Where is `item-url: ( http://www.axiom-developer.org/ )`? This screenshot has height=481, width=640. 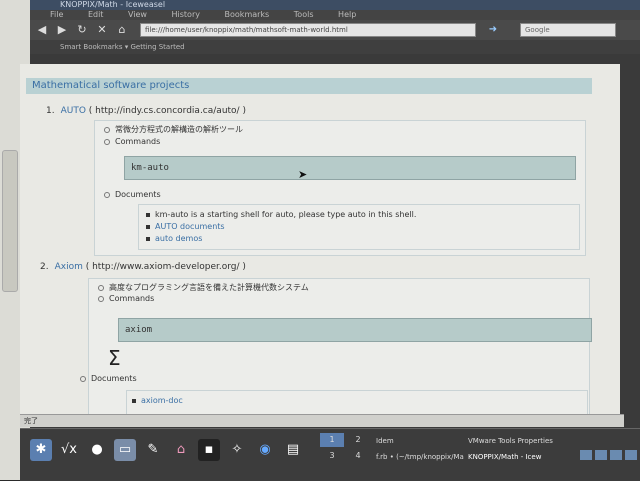
item-url: ( http://www.axiom-developer.org/ ) is located at coordinates (165, 267).